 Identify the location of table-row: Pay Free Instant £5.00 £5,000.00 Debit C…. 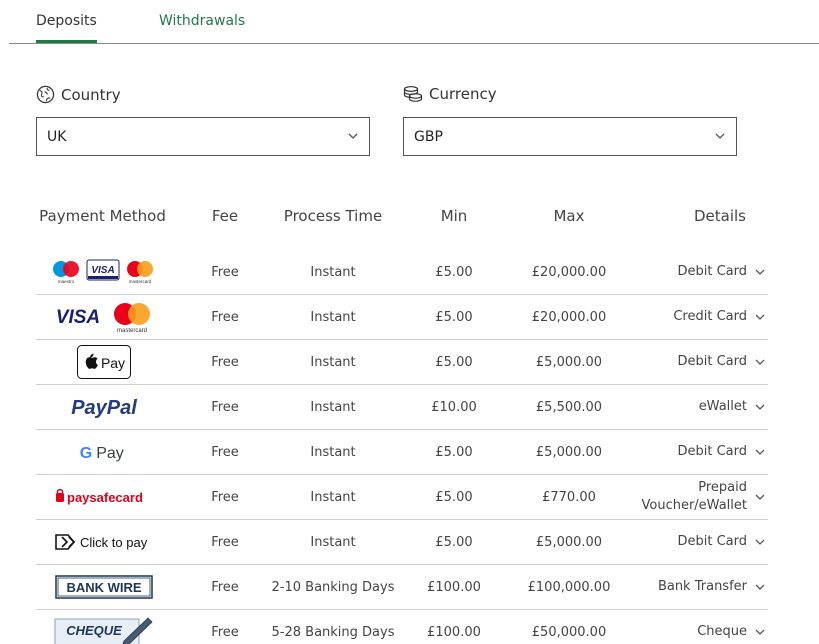
(402, 362).